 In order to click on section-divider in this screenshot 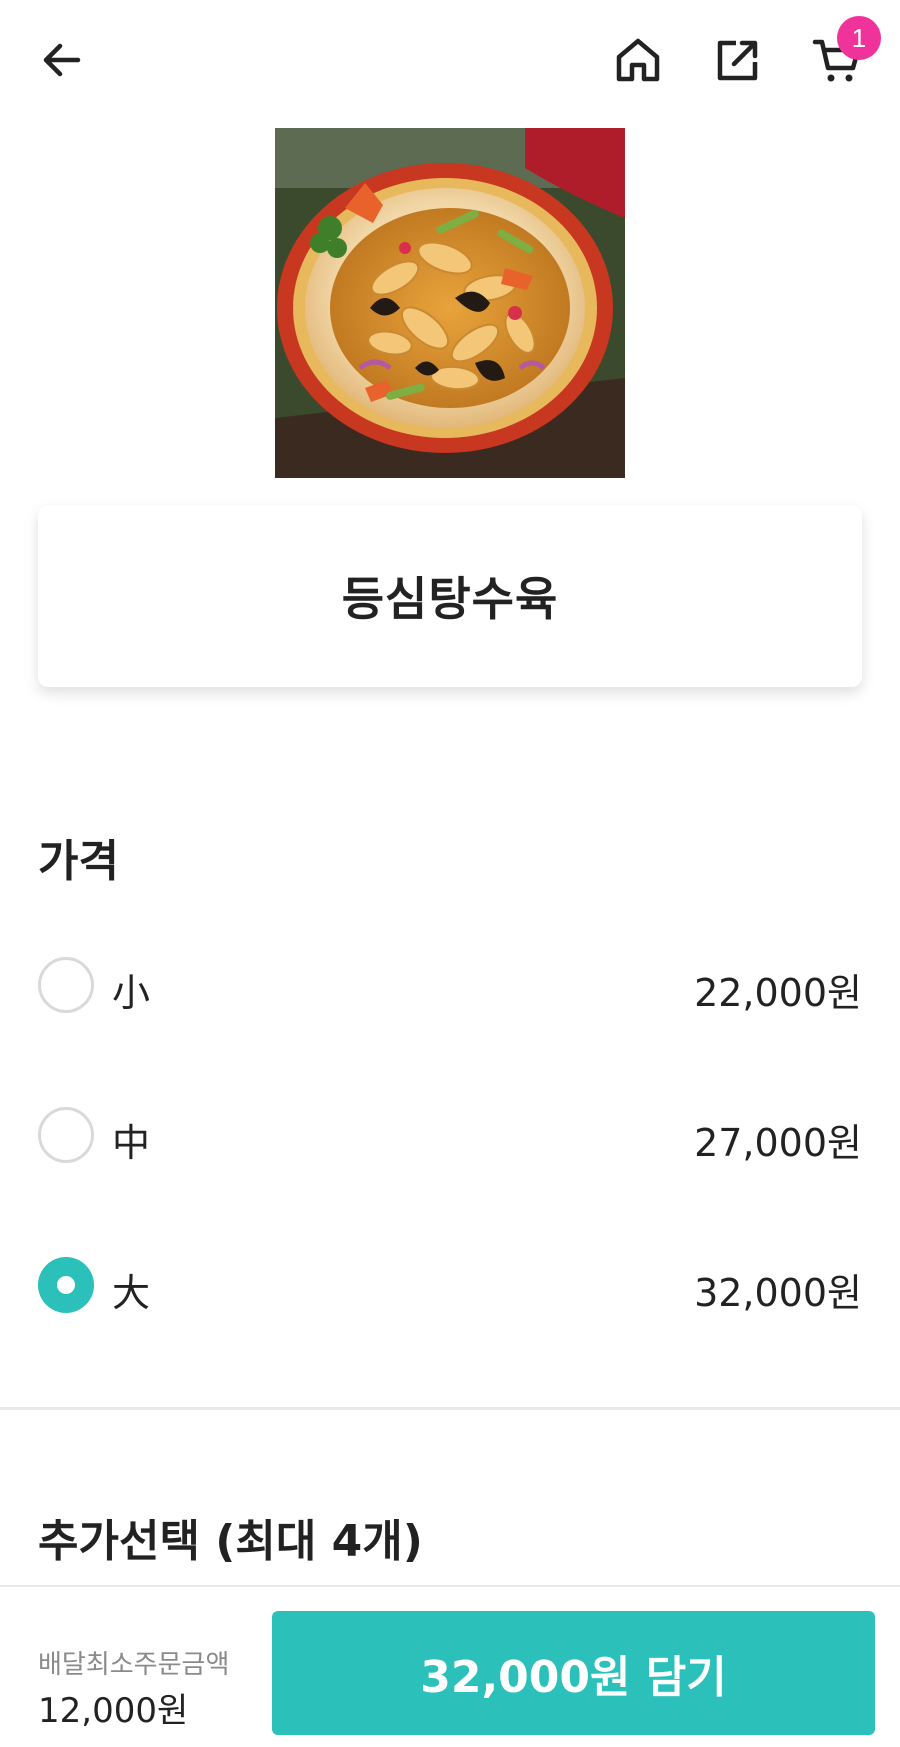, I will do `click(450, 1408)`.